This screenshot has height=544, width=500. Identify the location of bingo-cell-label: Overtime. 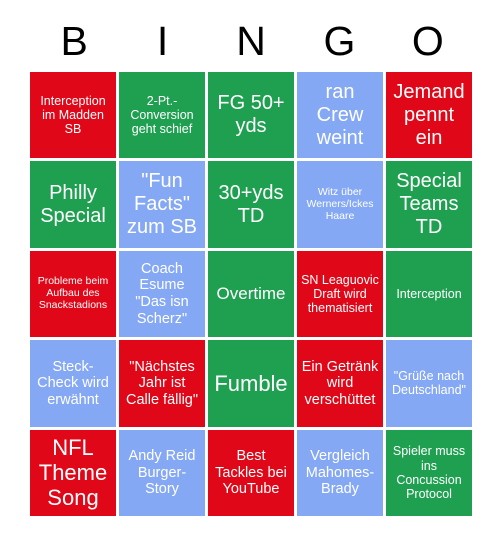
(251, 294).